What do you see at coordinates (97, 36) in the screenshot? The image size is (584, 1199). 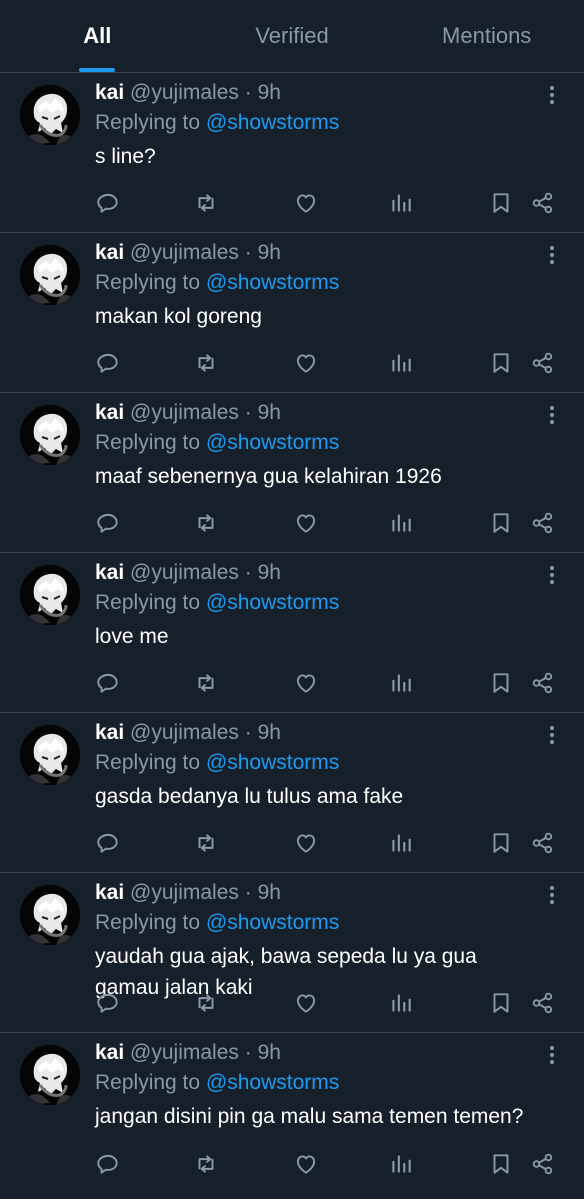 I see `tab-all: All` at bounding box center [97, 36].